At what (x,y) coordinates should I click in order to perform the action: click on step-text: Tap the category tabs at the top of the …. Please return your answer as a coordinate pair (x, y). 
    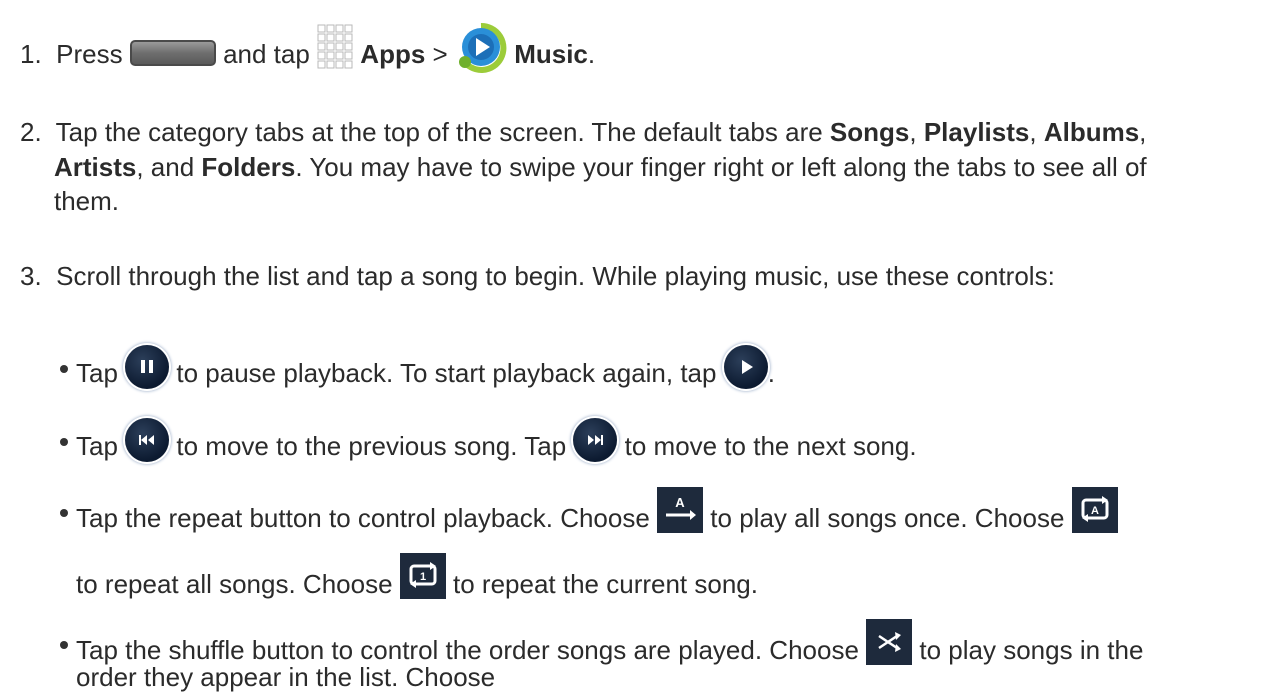
    Looking at the image, I should click on (439, 132).